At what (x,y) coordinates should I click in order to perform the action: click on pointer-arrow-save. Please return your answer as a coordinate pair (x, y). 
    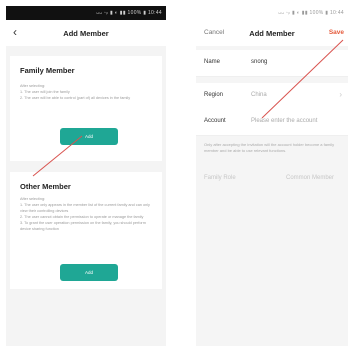
    Looking at the image, I should click on (302, 79).